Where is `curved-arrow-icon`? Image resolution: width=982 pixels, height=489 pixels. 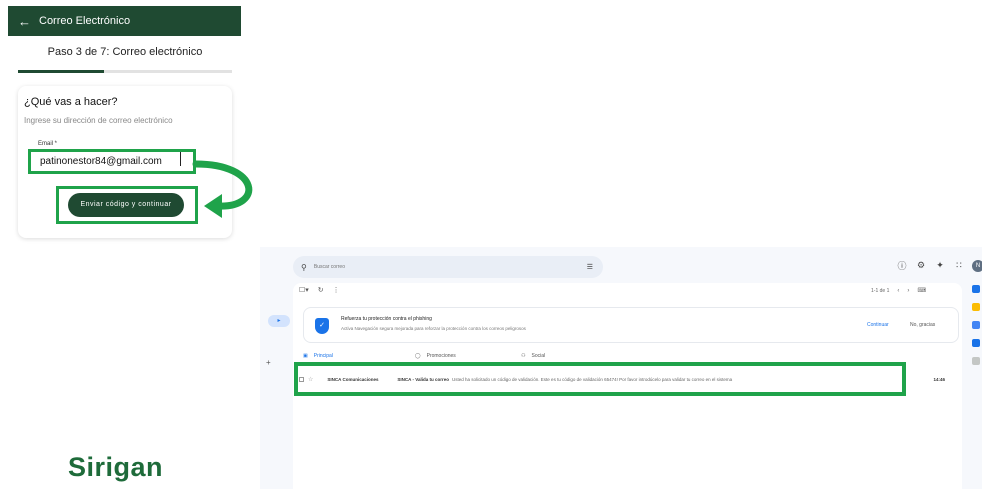
curved-arrow-icon is located at coordinates (222, 189).